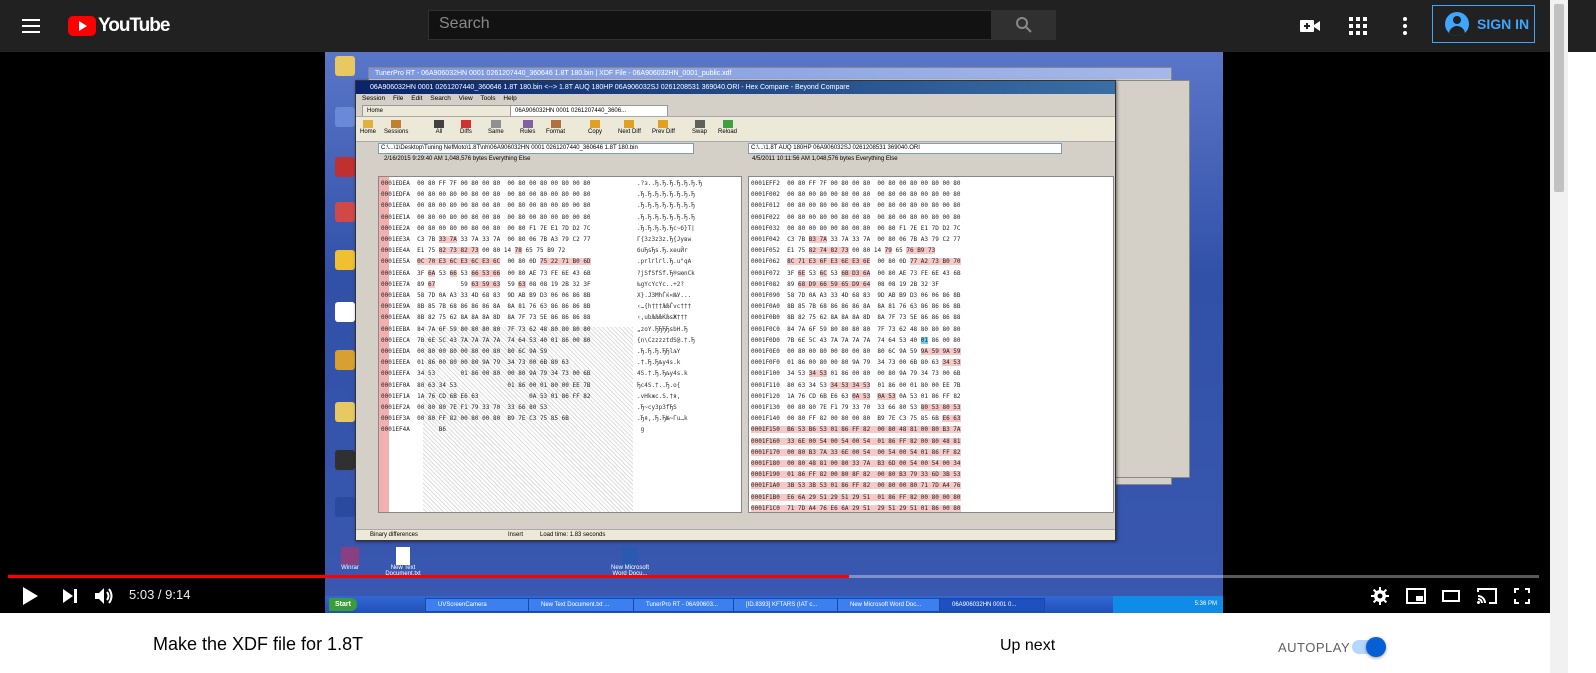 The image size is (1596, 673). I want to click on skip-next-icon, so click(70, 596).